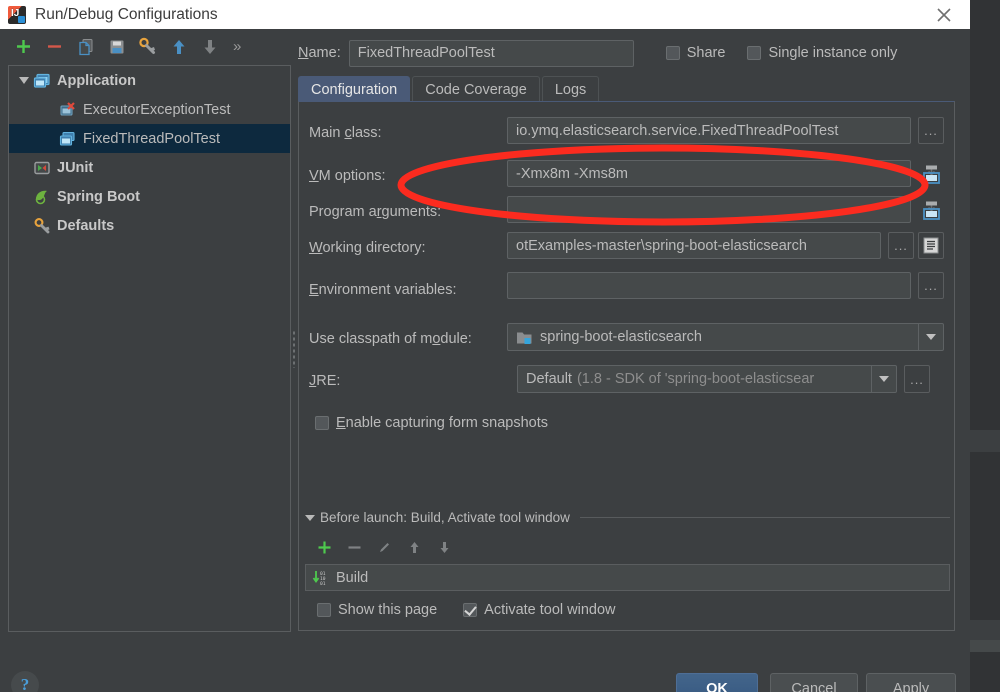 This screenshot has height=692, width=1000. What do you see at coordinates (319, 53) in the screenshot?
I see `name-label: Name:` at bounding box center [319, 53].